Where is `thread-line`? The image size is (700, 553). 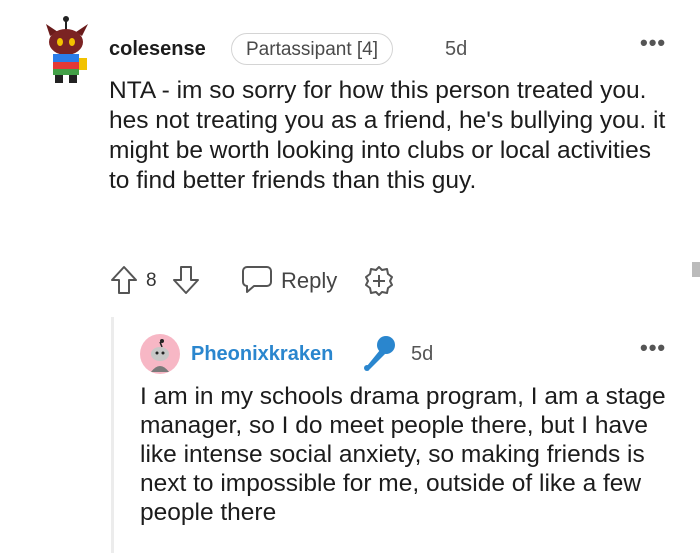
thread-line is located at coordinates (112, 435).